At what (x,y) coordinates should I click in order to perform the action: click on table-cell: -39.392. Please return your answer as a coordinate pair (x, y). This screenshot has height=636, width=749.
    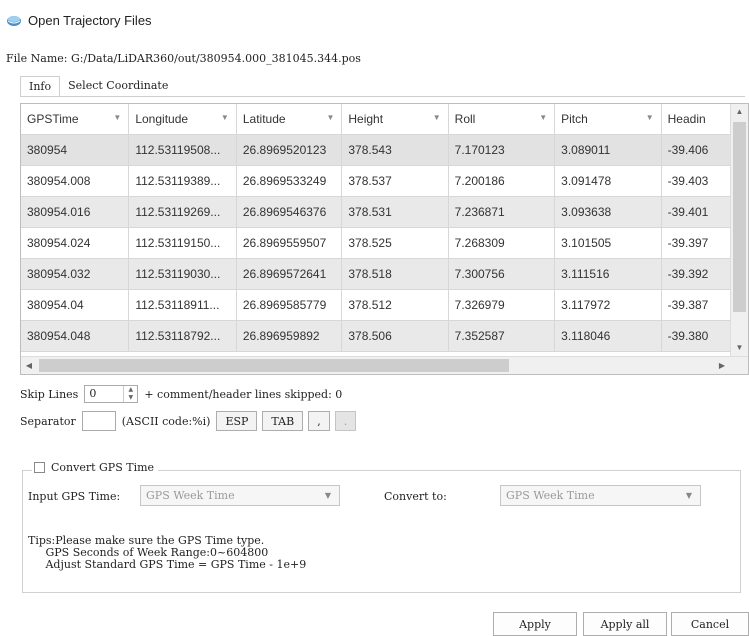
    Looking at the image, I should click on (696, 274).